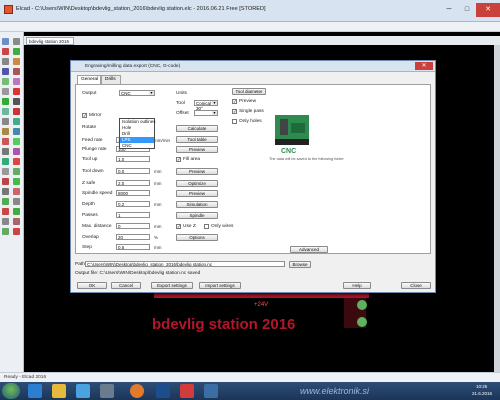 The width and height of the screenshot is (500, 400). Describe the element at coordinates (137, 93) in the screenshot. I see `output-select: CNC ▼` at that location.